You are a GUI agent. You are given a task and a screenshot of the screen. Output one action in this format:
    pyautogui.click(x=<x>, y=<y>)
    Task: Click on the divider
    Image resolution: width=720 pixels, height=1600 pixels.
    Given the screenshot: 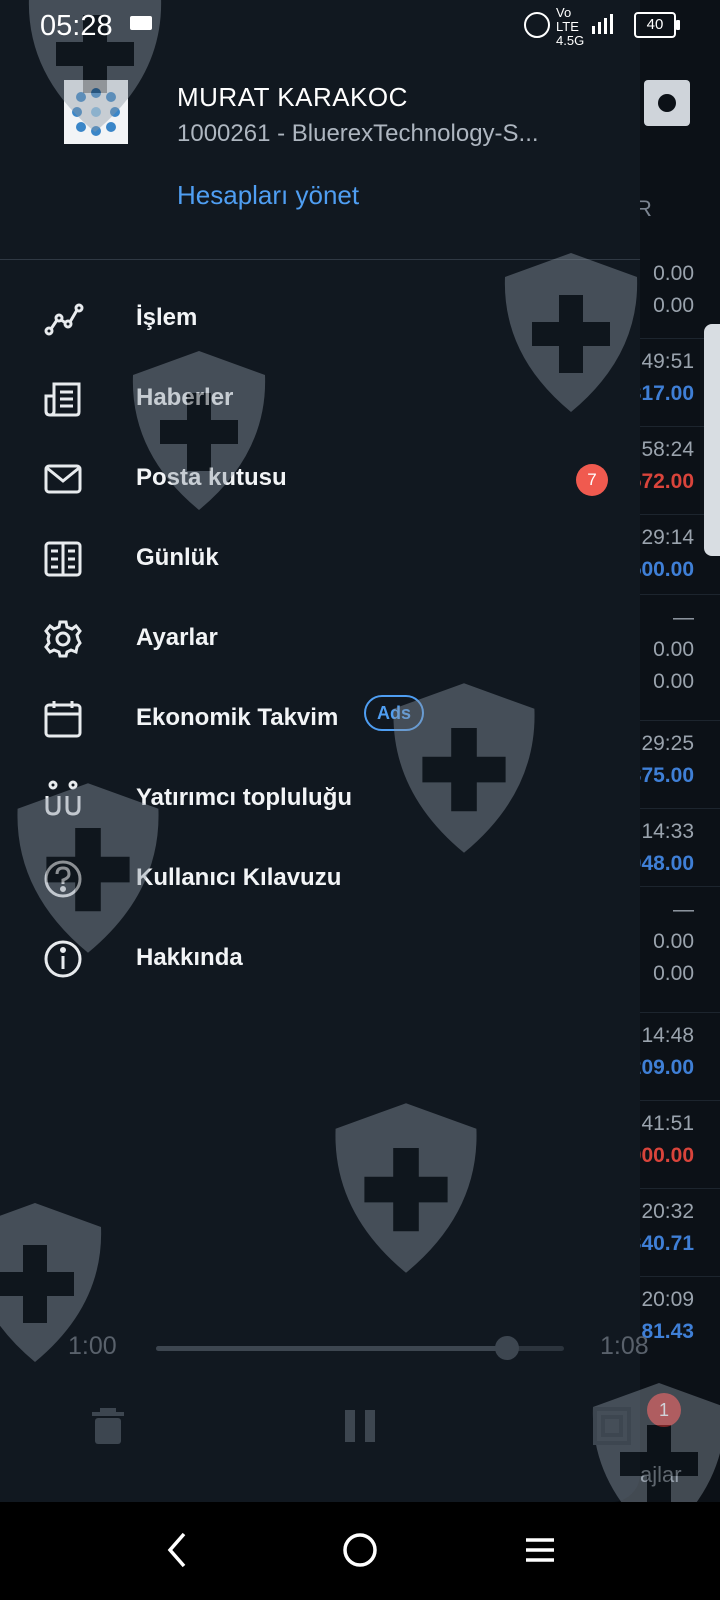 What is the action you would take?
    pyautogui.click(x=320, y=259)
    